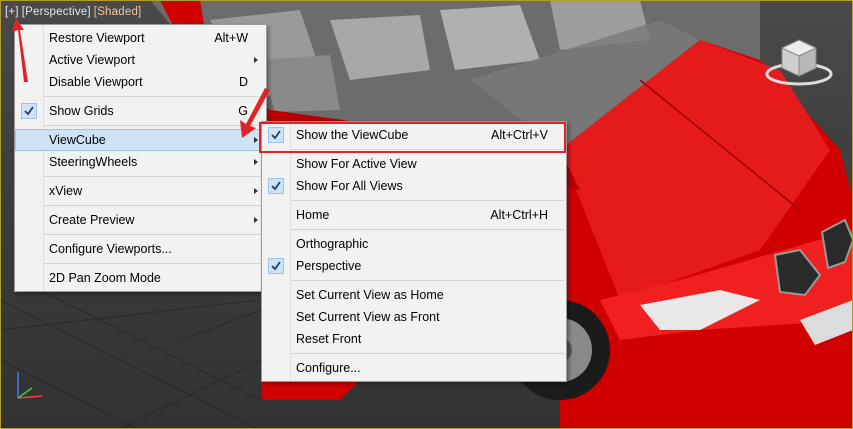 The height and width of the screenshot is (429, 853). Describe the element at coordinates (141, 78) in the screenshot. I see `annotation-arrow-icon` at that location.